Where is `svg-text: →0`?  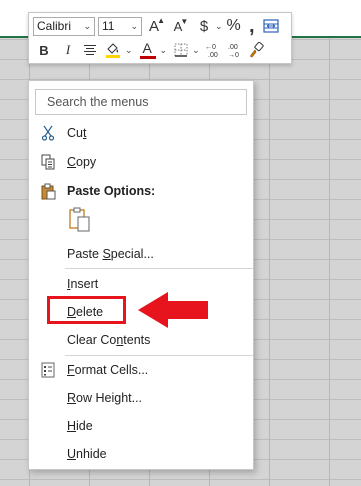 svg-text: →0 is located at coordinates (233, 55).